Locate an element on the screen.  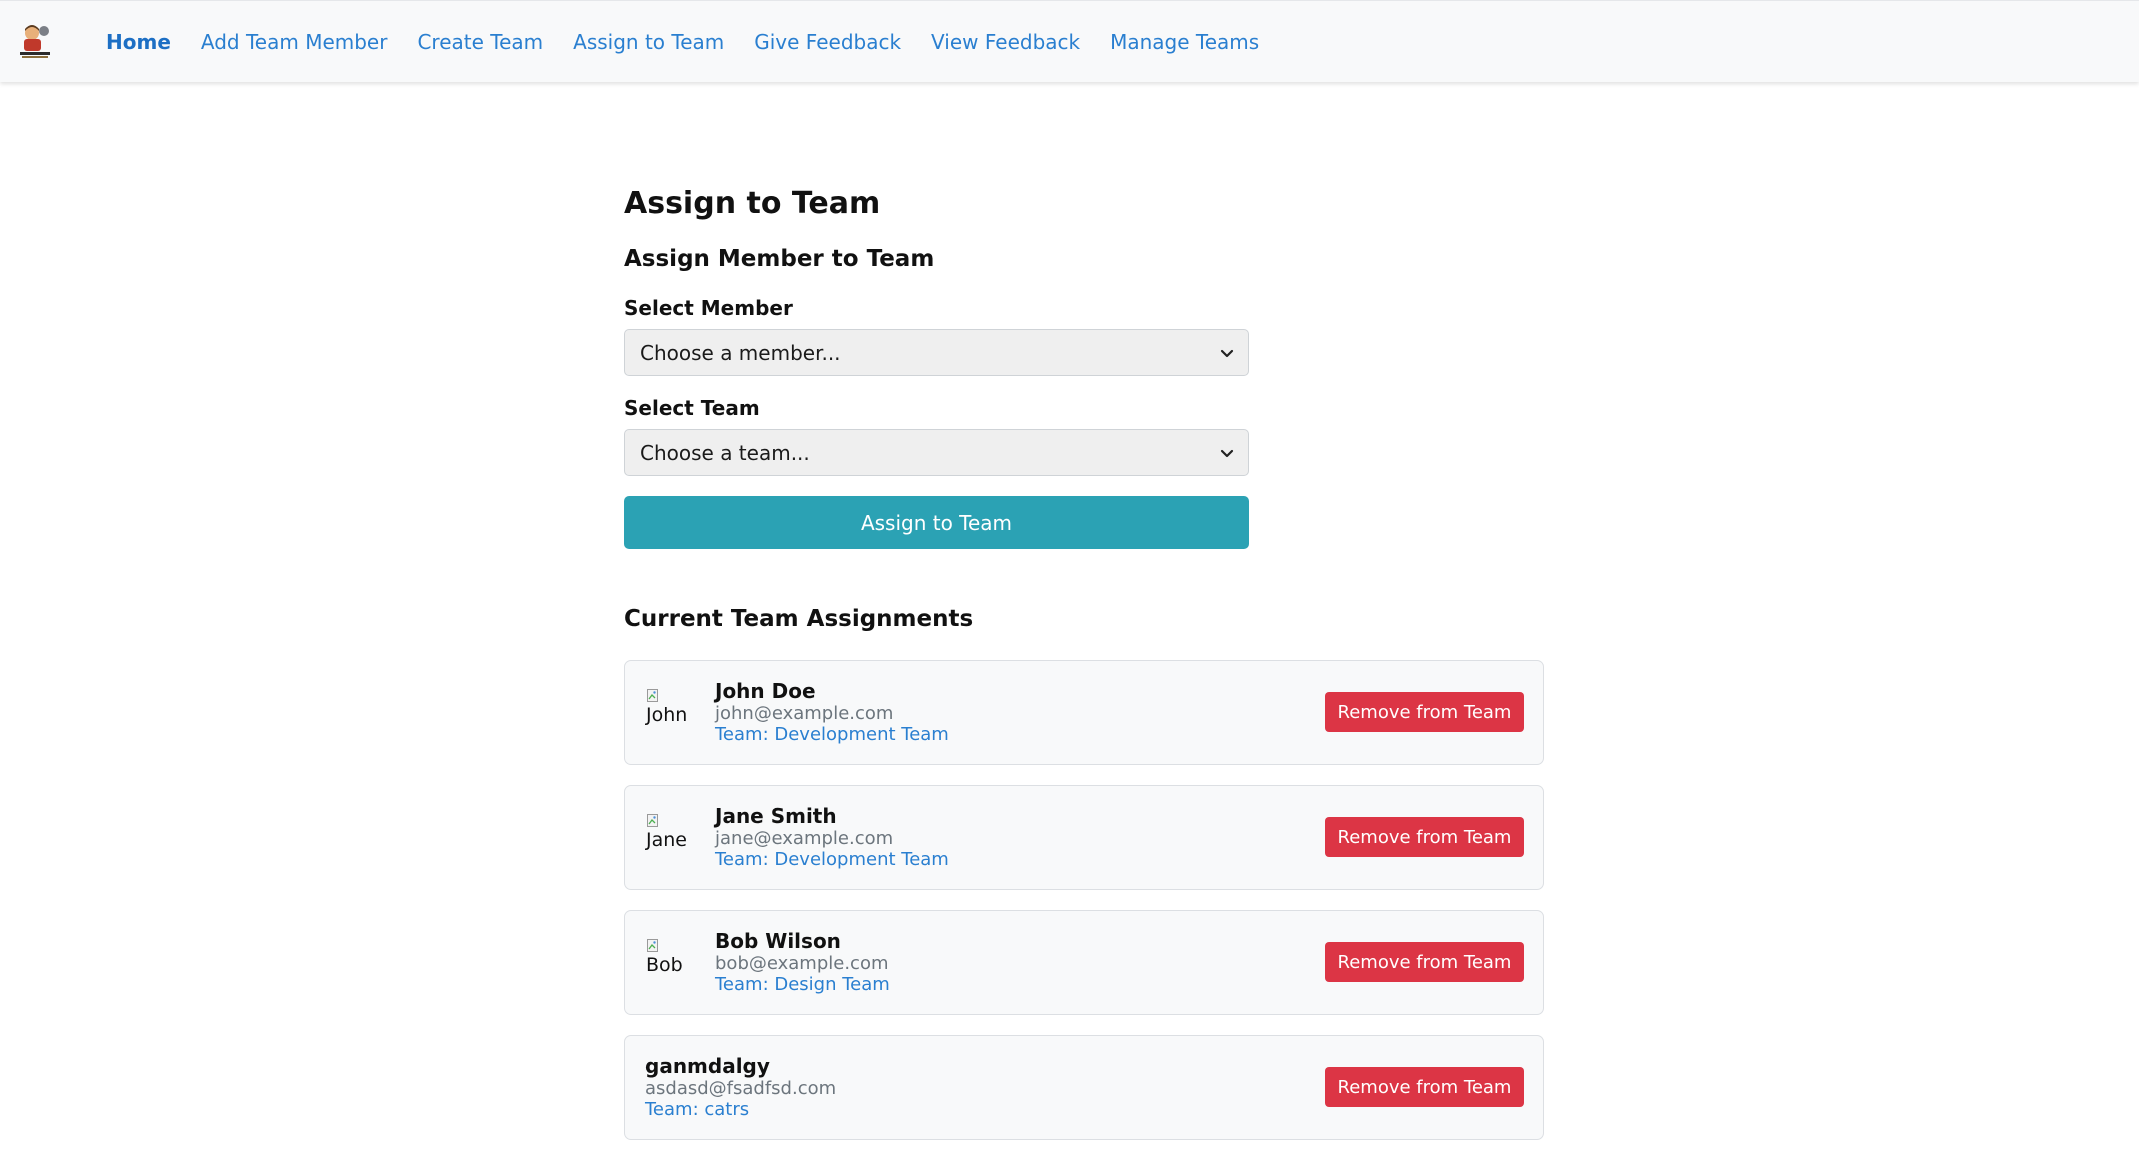
member-info: ganmdalgy asdasd@fsadfsd.com Team: catrs is located at coordinates (740, 1087).